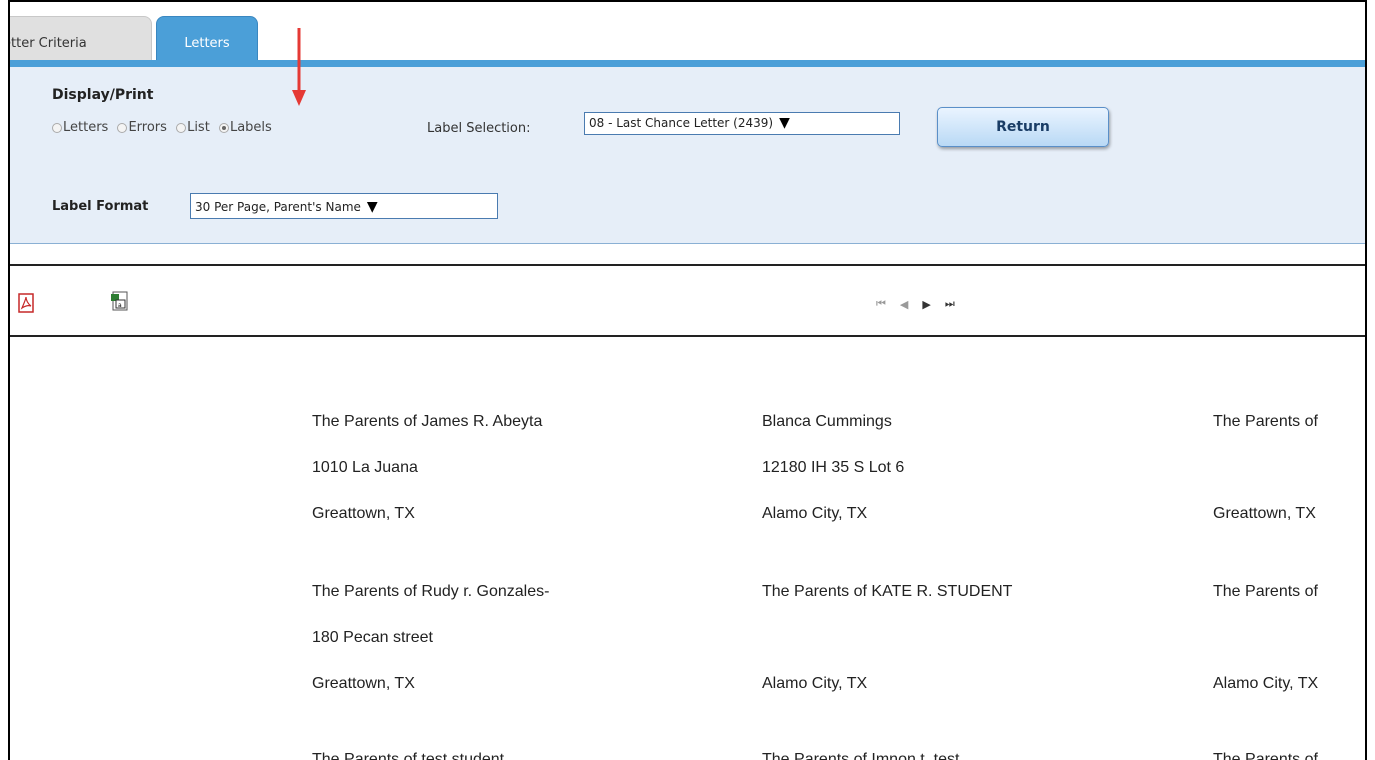 The image size is (1375, 760). Describe the element at coordinates (365, 467) in the screenshot. I see `label-line: 1010 La Juana` at that location.